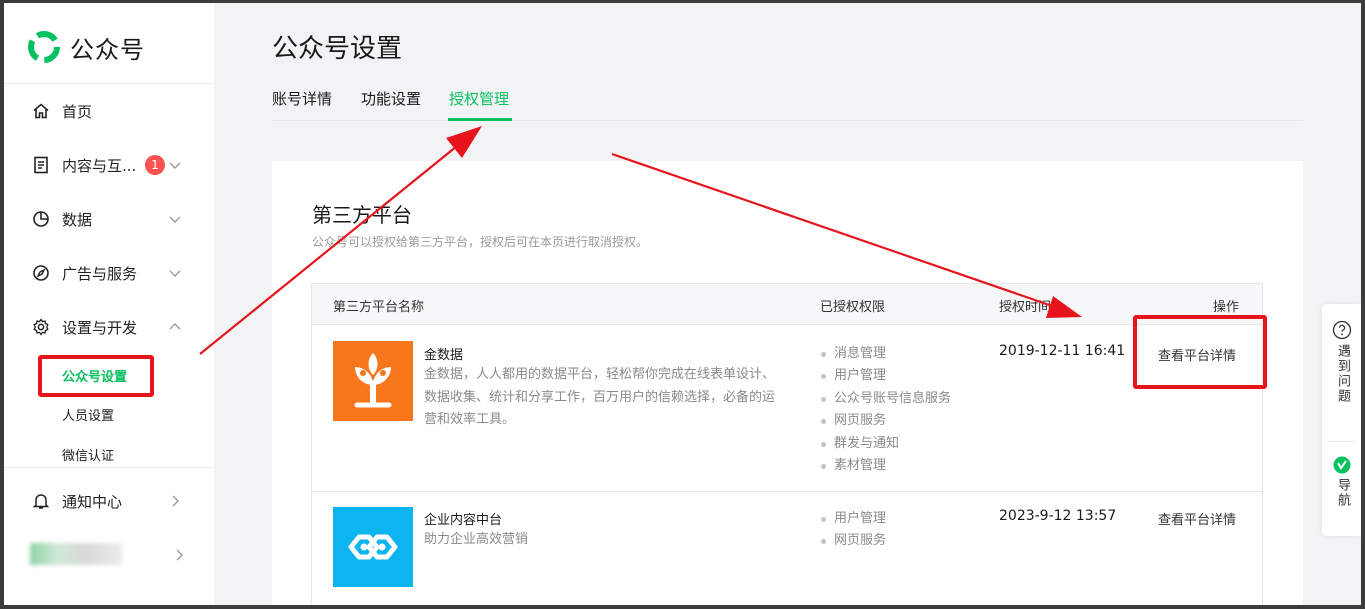 The height and width of the screenshot is (609, 1365). What do you see at coordinates (373, 547) in the screenshot?
I see `enterprise-content-logo-icon` at bounding box center [373, 547].